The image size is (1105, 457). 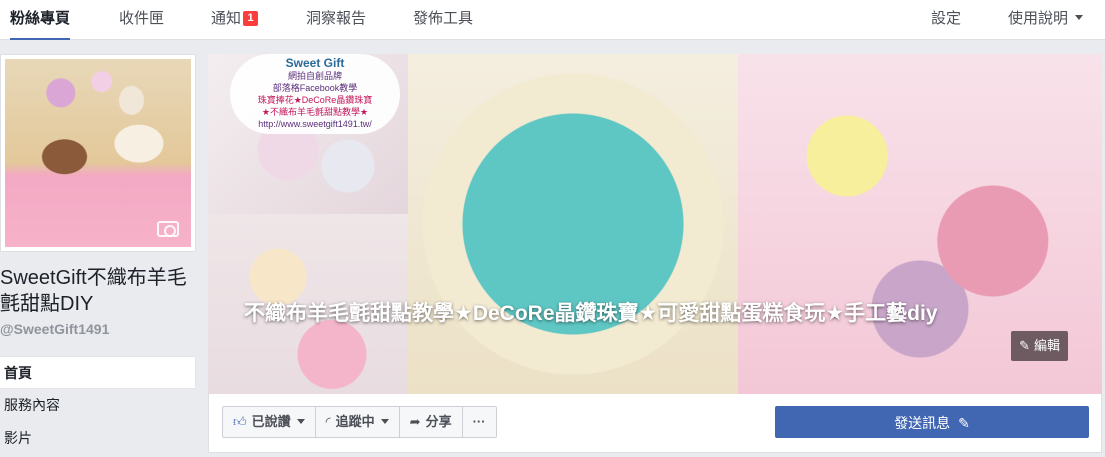 What do you see at coordinates (100, 291) in the screenshot?
I see `page-title: SweetGift不織布羊毛氈甜點DIY` at bounding box center [100, 291].